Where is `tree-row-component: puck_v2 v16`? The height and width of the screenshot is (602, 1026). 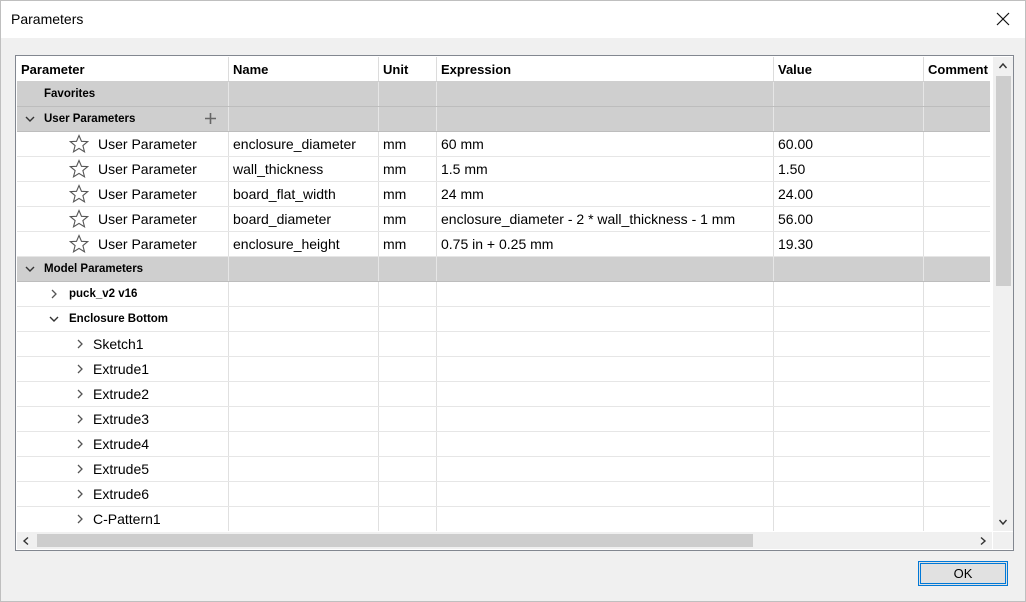
tree-row-component: puck_v2 v16 is located at coordinates (503, 294).